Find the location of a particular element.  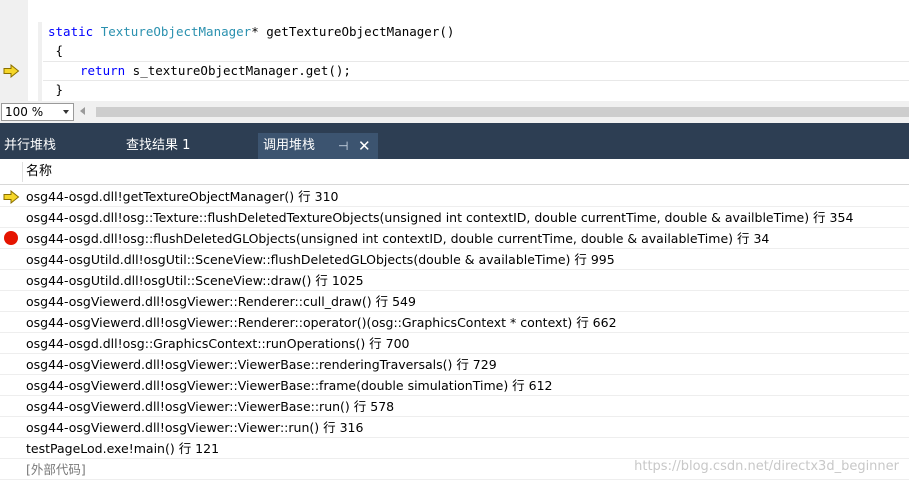

code-type: TextureObjectManager is located at coordinates (176, 31).